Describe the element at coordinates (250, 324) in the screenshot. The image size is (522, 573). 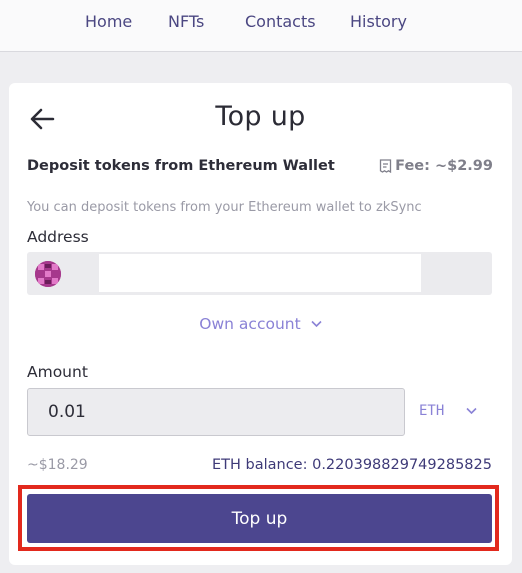
I see `own-account-label: Own account` at that location.